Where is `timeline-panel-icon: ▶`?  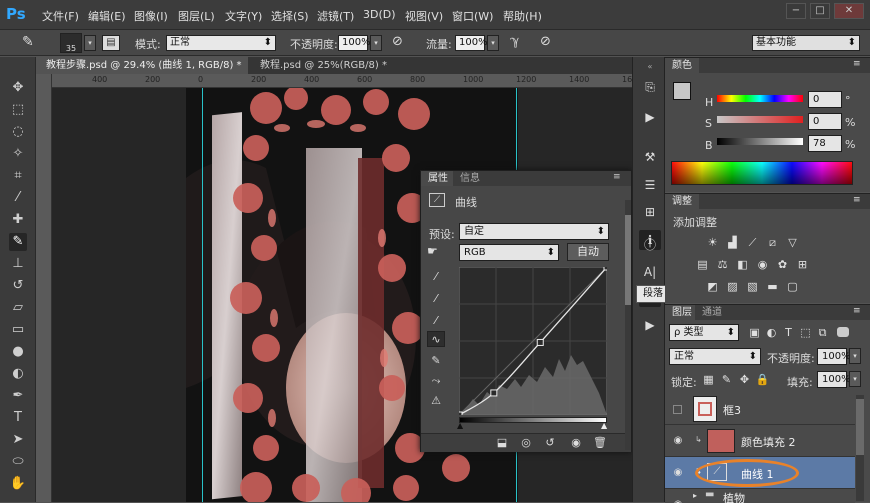 timeline-panel-icon: ▶ is located at coordinates (650, 325).